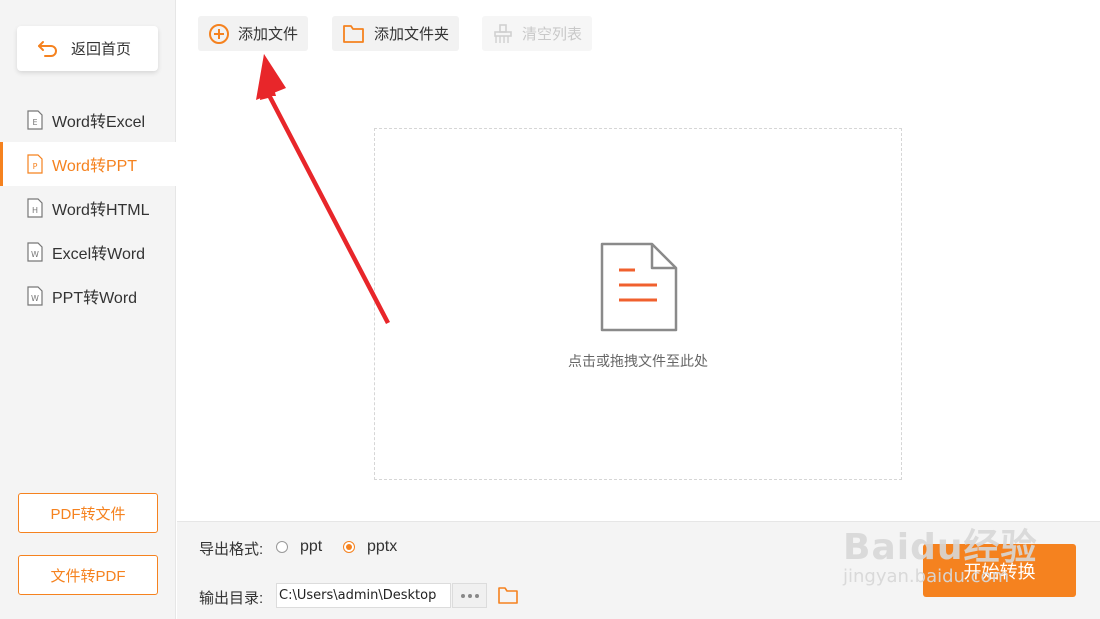 The height and width of the screenshot is (619, 1100). What do you see at coordinates (99, 254) in the screenshot?
I see `nav-item-label: Excel转Word` at bounding box center [99, 254].